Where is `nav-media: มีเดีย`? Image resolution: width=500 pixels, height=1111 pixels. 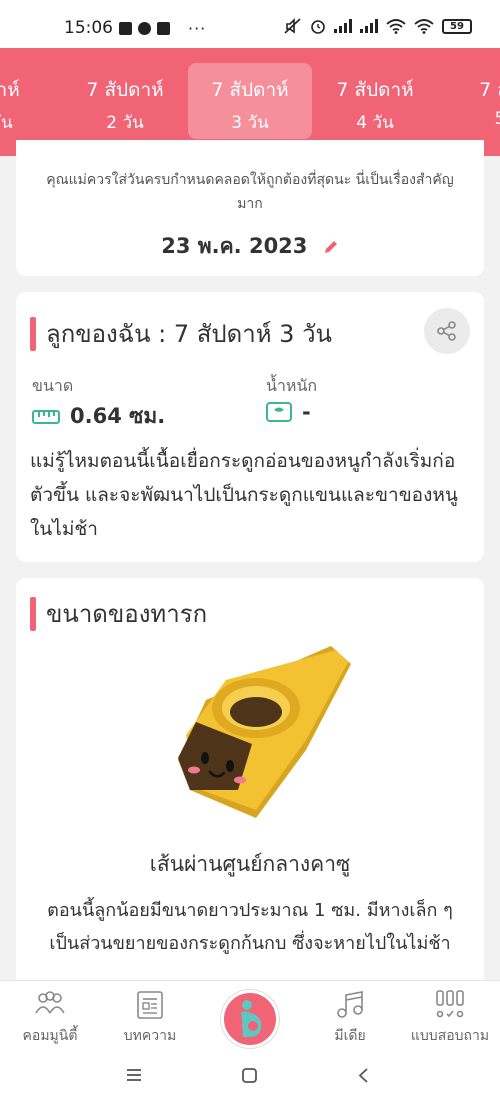 nav-media: มีเดีย is located at coordinates (350, 1016).